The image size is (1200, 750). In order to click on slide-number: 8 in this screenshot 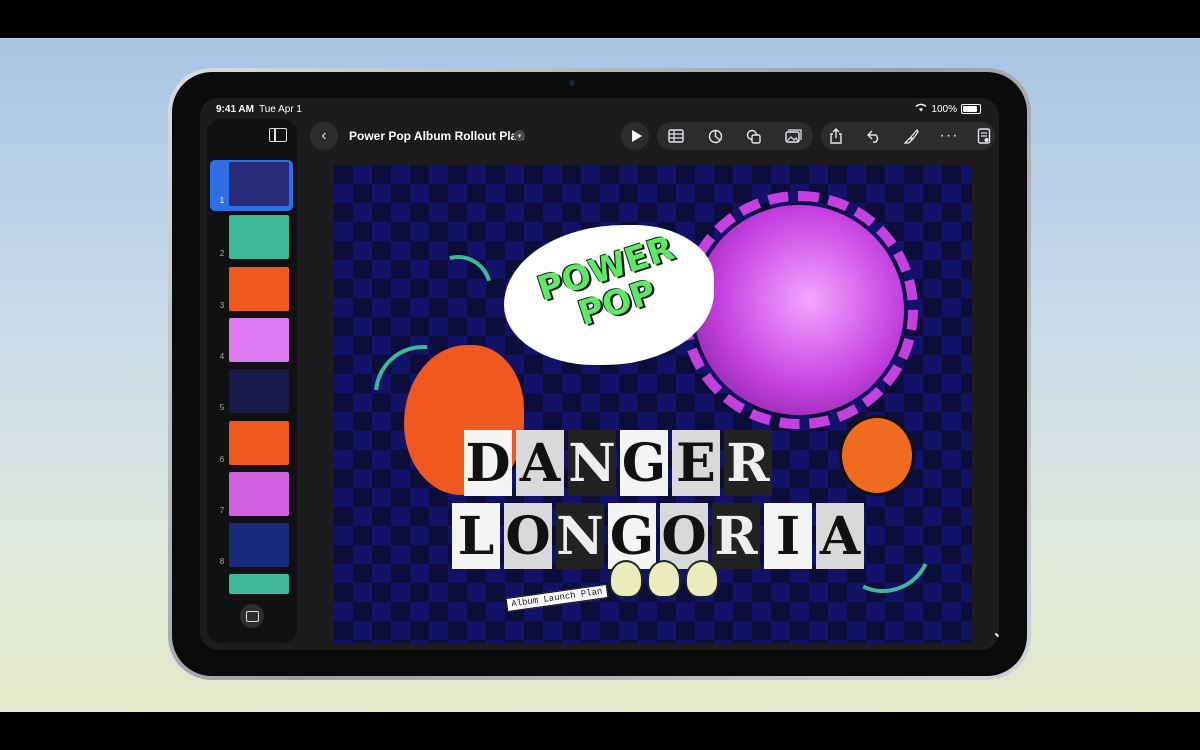, I will do `click(222, 561)`.